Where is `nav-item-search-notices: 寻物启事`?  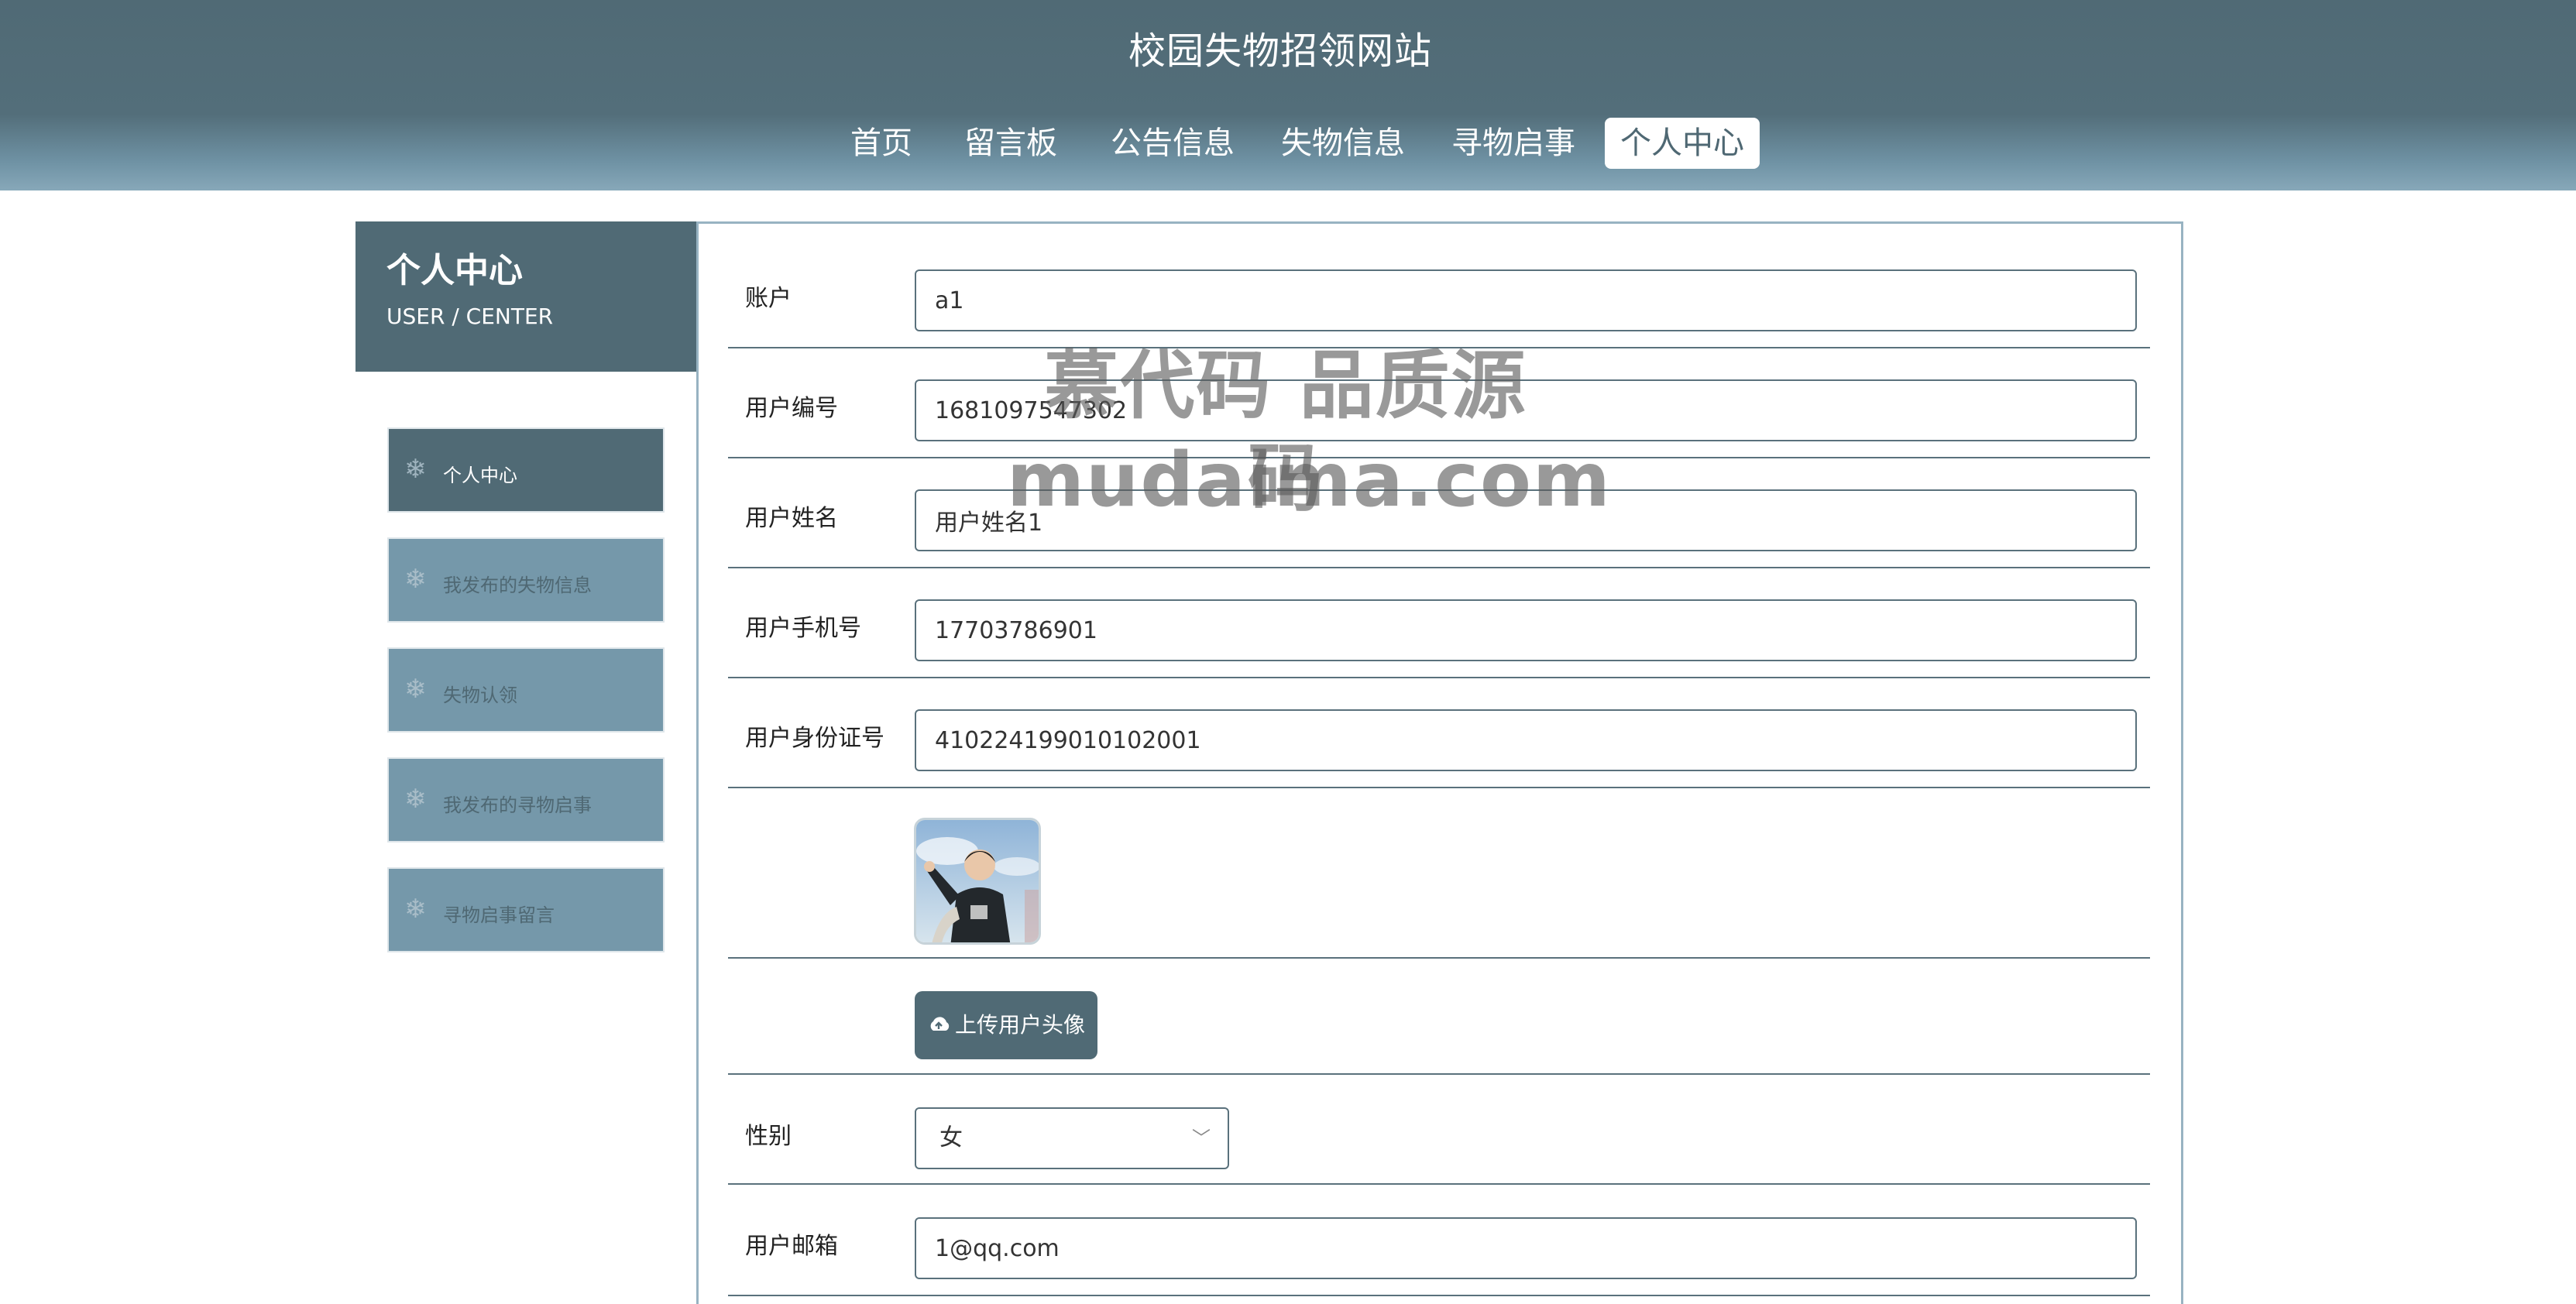 nav-item-search-notices: 寻物启事 is located at coordinates (1513, 144).